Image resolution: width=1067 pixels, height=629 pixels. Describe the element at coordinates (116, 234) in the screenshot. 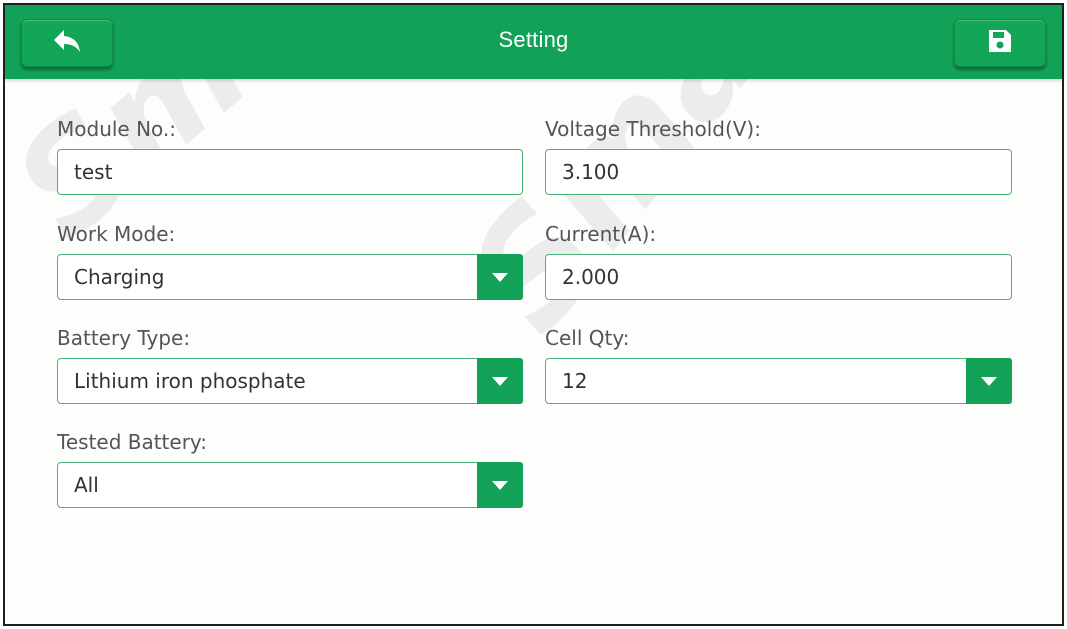

I see `work-mode-label: Work Mode:` at that location.